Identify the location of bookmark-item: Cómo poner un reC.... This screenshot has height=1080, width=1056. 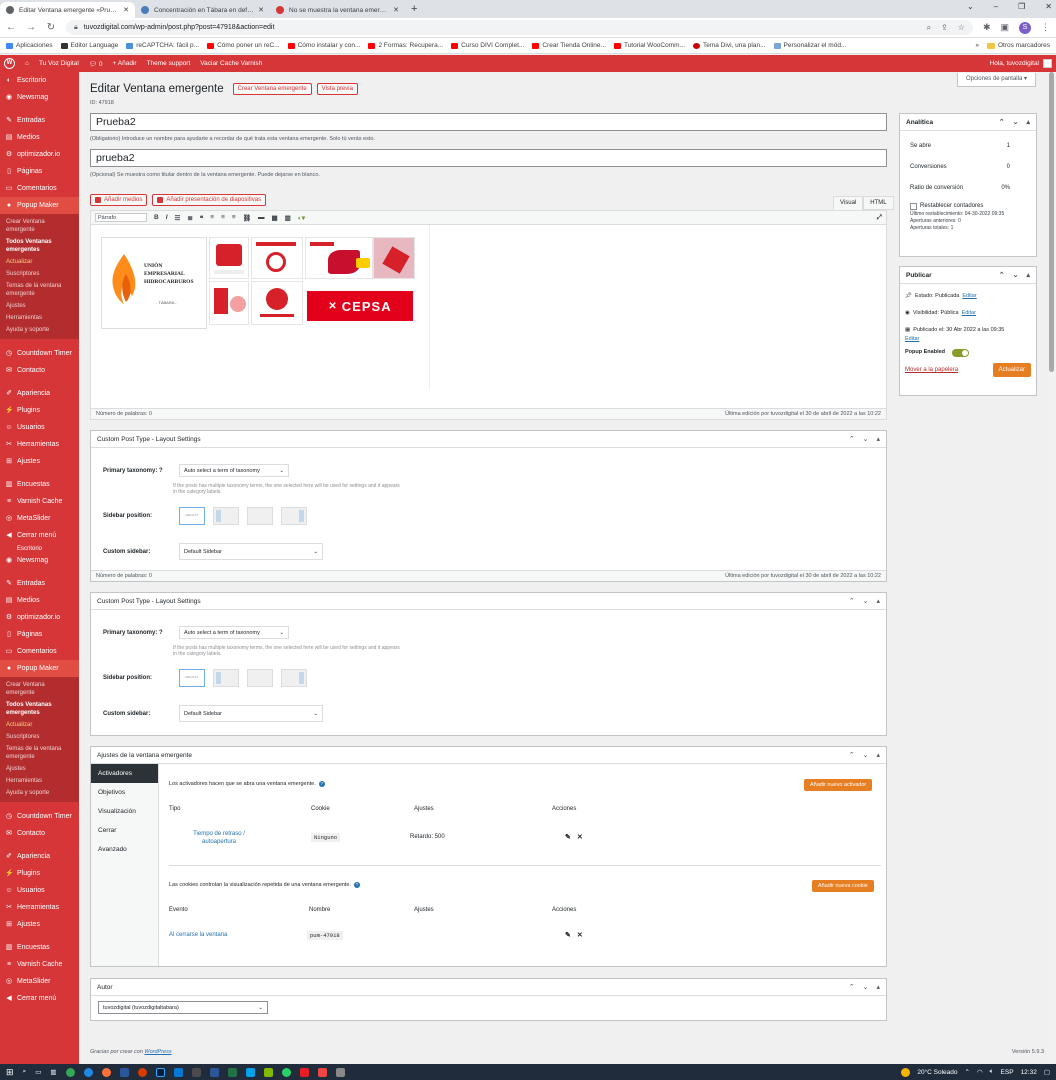
(243, 45).